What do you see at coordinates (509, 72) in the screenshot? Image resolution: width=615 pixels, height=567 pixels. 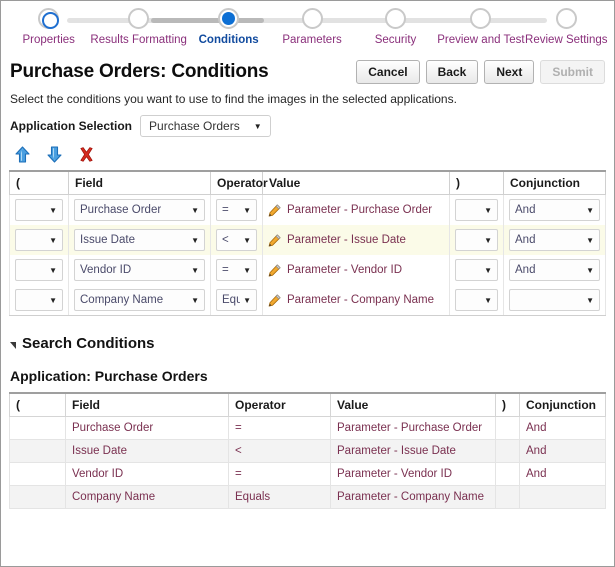 I see `next-button: Next` at bounding box center [509, 72].